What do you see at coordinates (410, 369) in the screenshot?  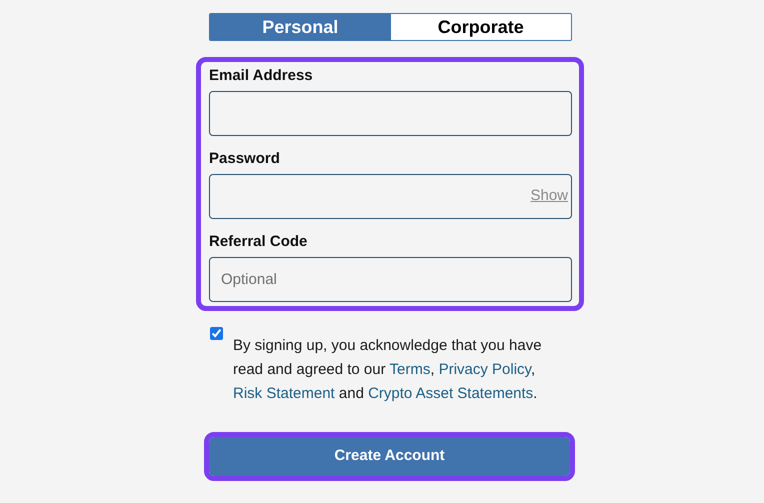 I see `policy-link: Terms` at bounding box center [410, 369].